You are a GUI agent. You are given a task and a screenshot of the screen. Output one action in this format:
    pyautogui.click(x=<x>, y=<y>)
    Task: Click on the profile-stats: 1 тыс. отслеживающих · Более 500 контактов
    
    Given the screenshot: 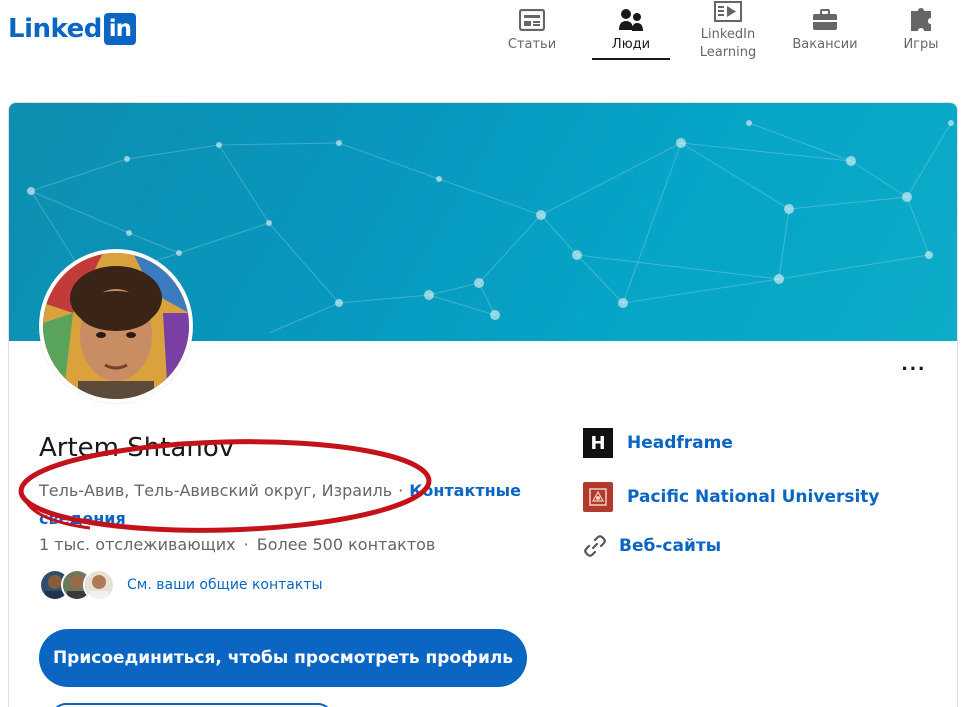 What is the action you would take?
    pyautogui.click(x=237, y=544)
    